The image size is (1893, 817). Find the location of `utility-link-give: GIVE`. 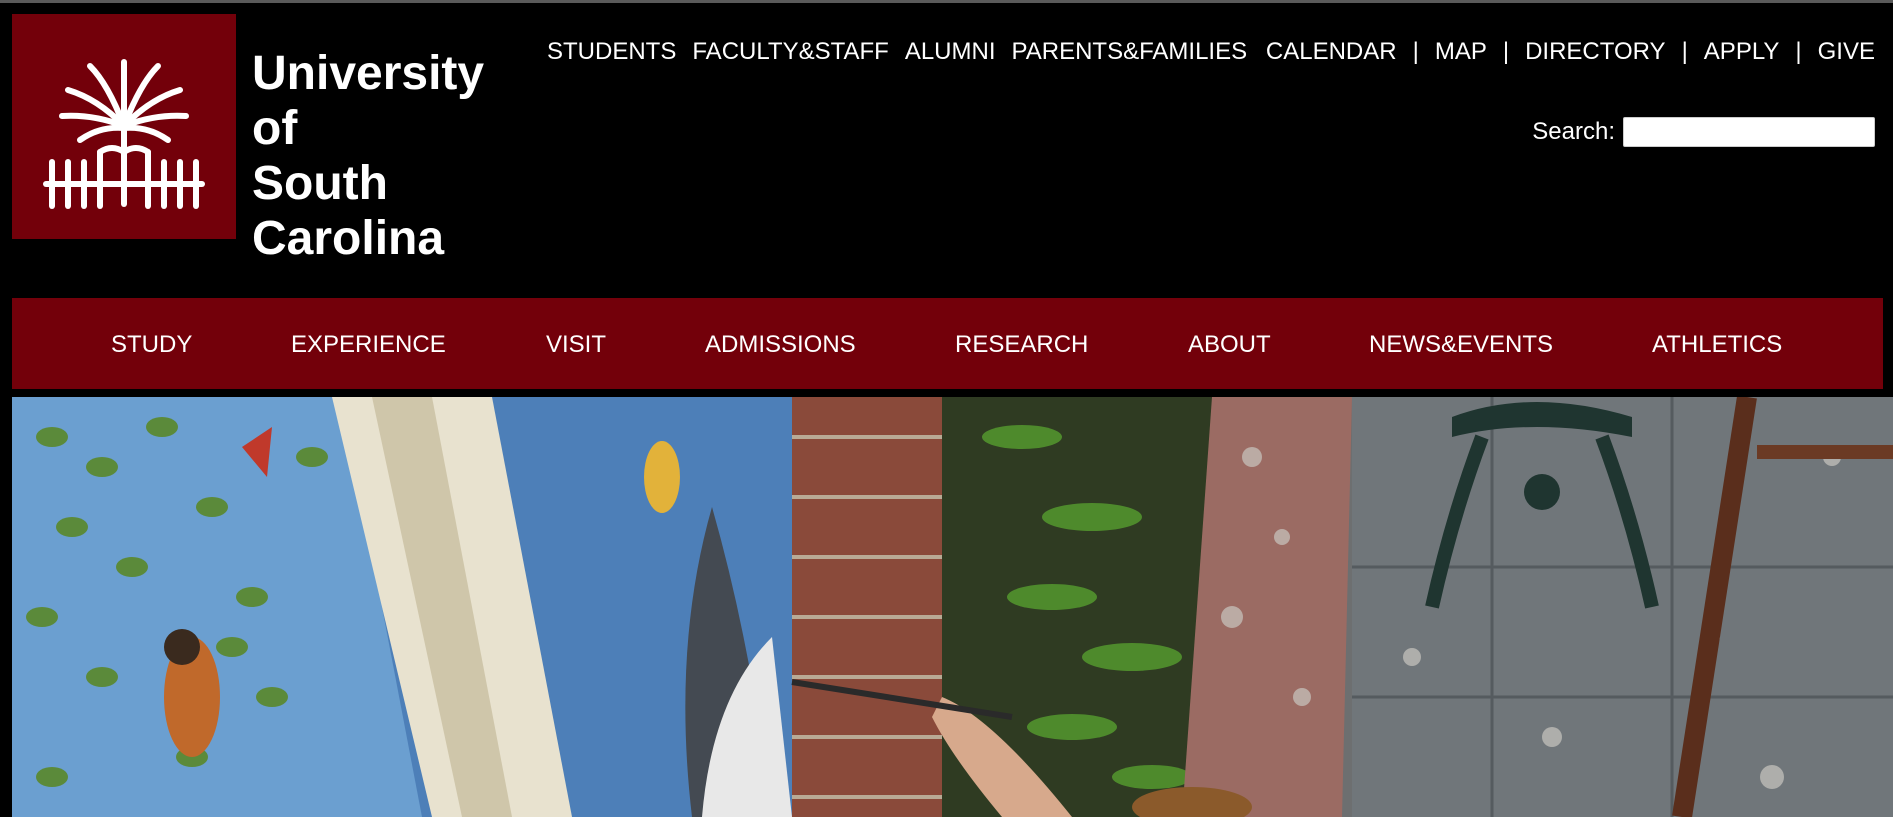

utility-link-give: GIVE is located at coordinates (1846, 52).